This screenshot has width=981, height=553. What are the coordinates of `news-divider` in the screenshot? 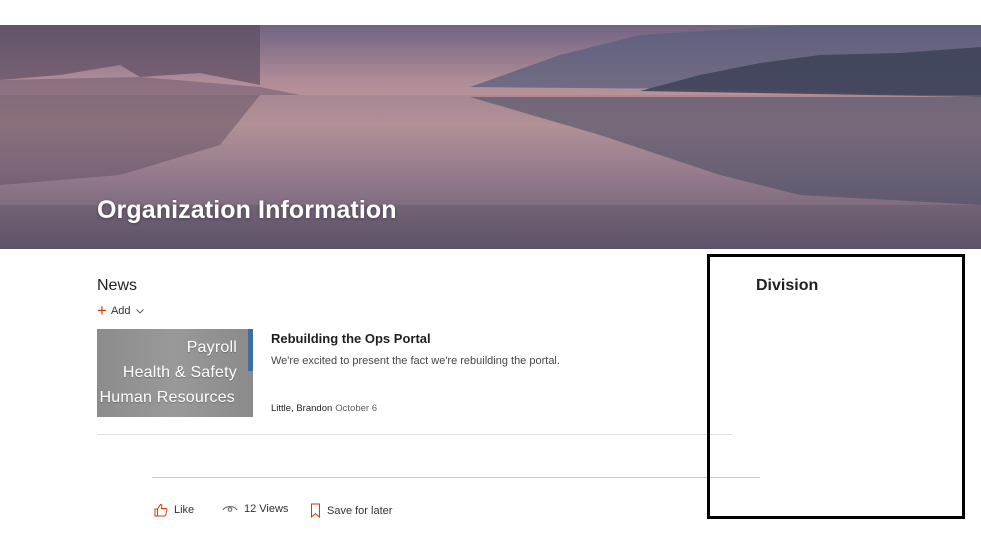 It's located at (414, 434).